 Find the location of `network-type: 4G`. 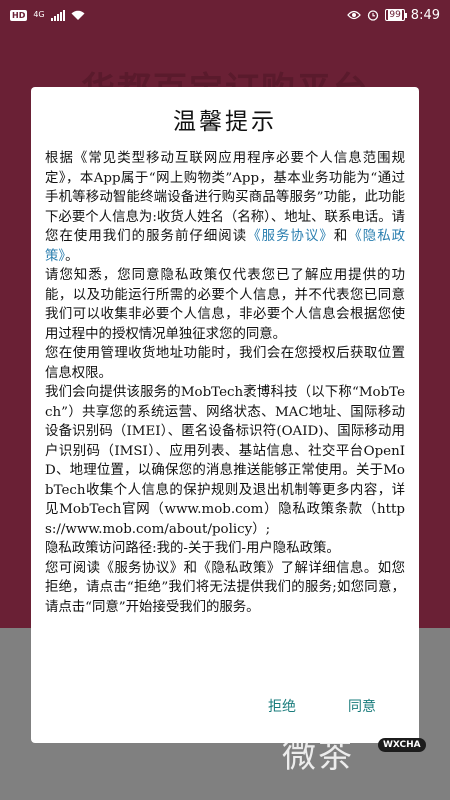

network-type: 4G is located at coordinates (39, 14).